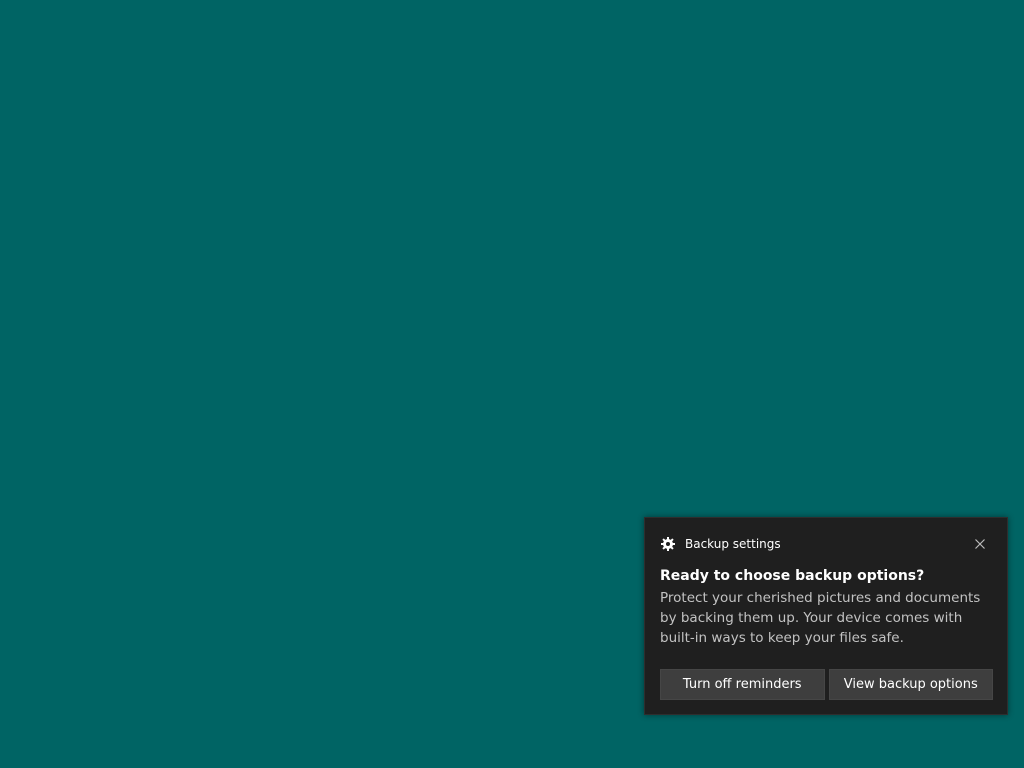  Describe the element at coordinates (742, 684) in the screenshot. I see `turn-off-reminders-button: Turn off reminders` at that location.